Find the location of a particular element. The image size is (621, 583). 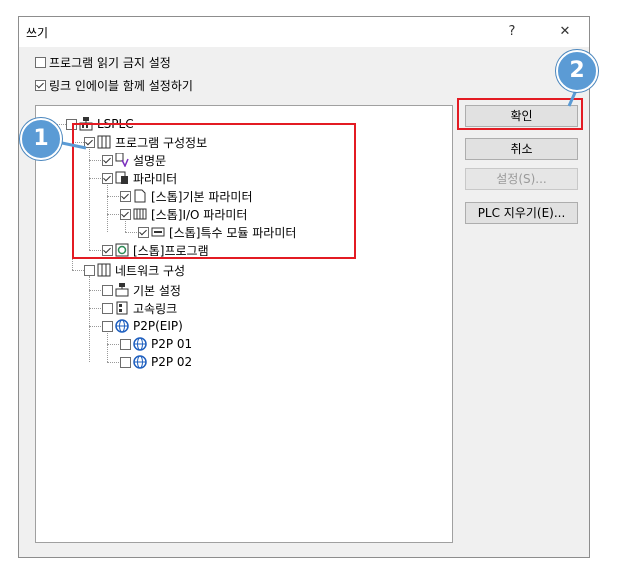

annotation-badge-1: 1 is located at coordinates (41, 139).